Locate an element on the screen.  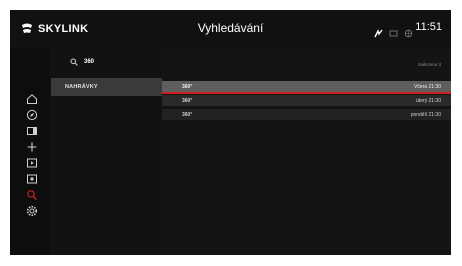
card-icon is located at coordinates (393, 30).